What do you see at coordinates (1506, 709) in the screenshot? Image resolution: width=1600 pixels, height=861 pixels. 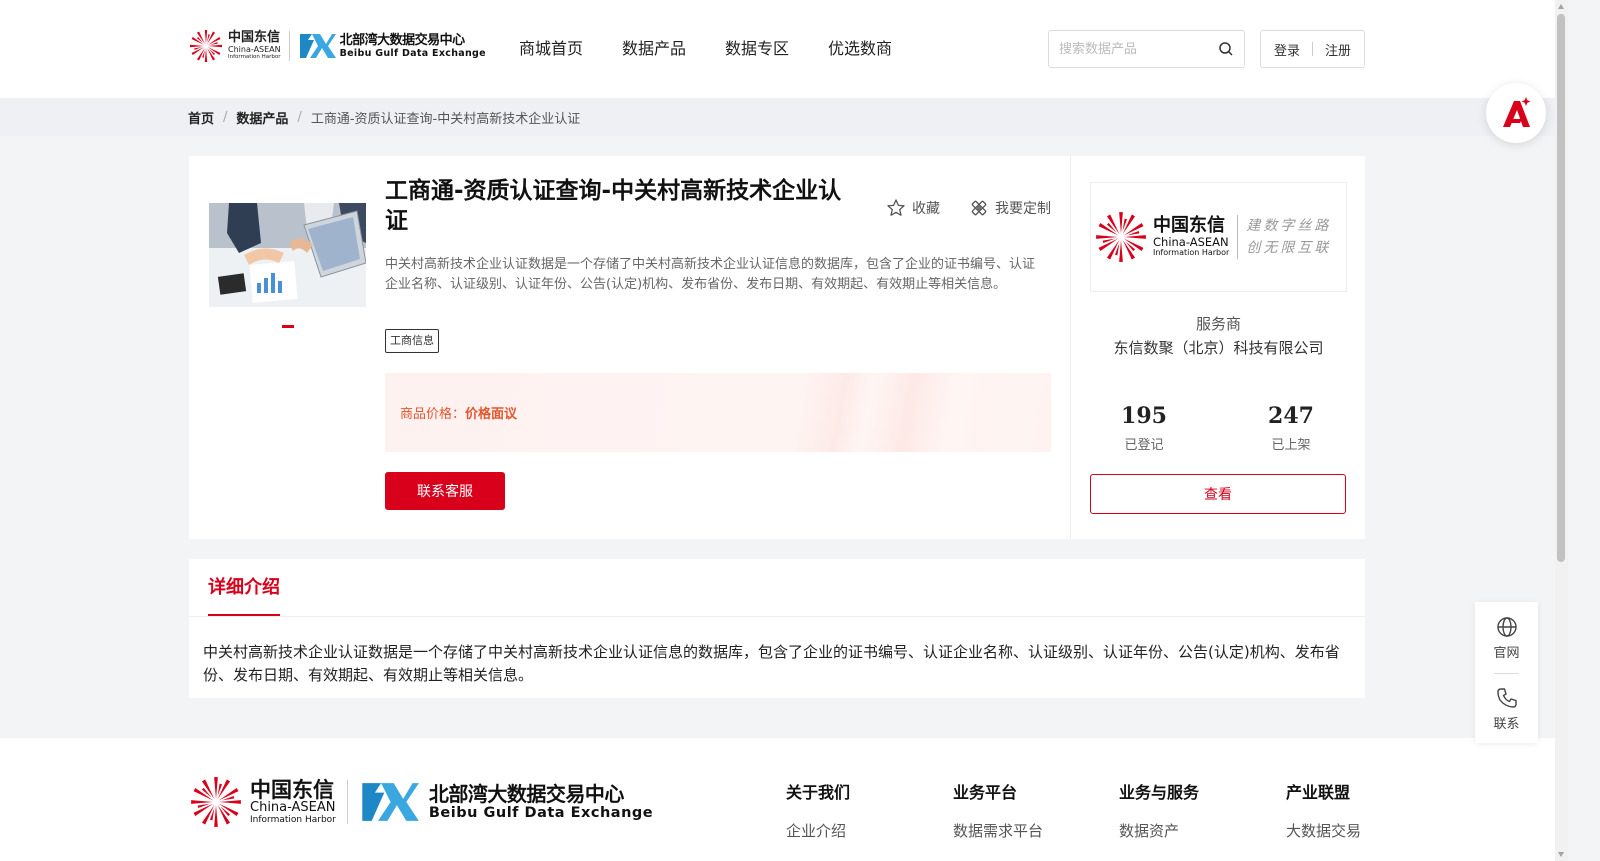 I see `contact-float-button: 联系` at bounding box center [1506, 709].